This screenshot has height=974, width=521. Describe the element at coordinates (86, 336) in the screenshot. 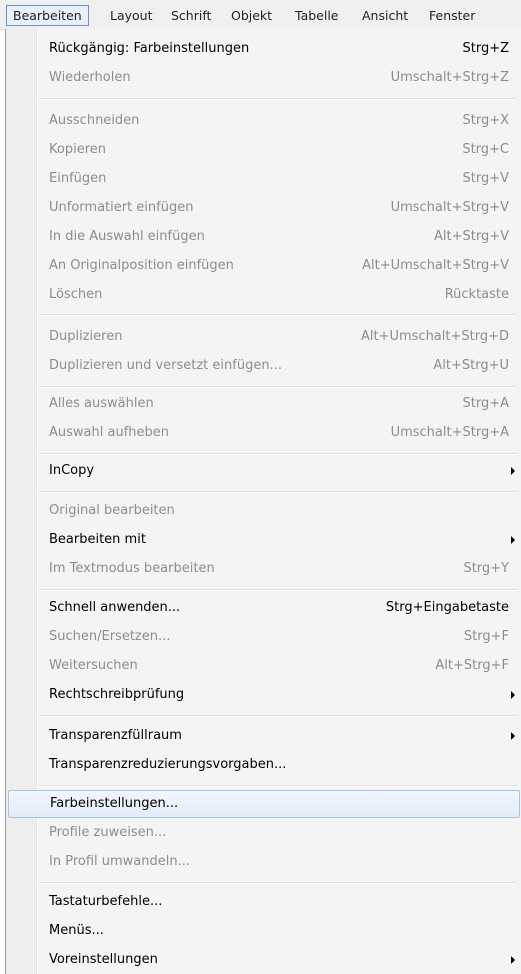

I see `menu-item-label: Duplizieren` at that location.